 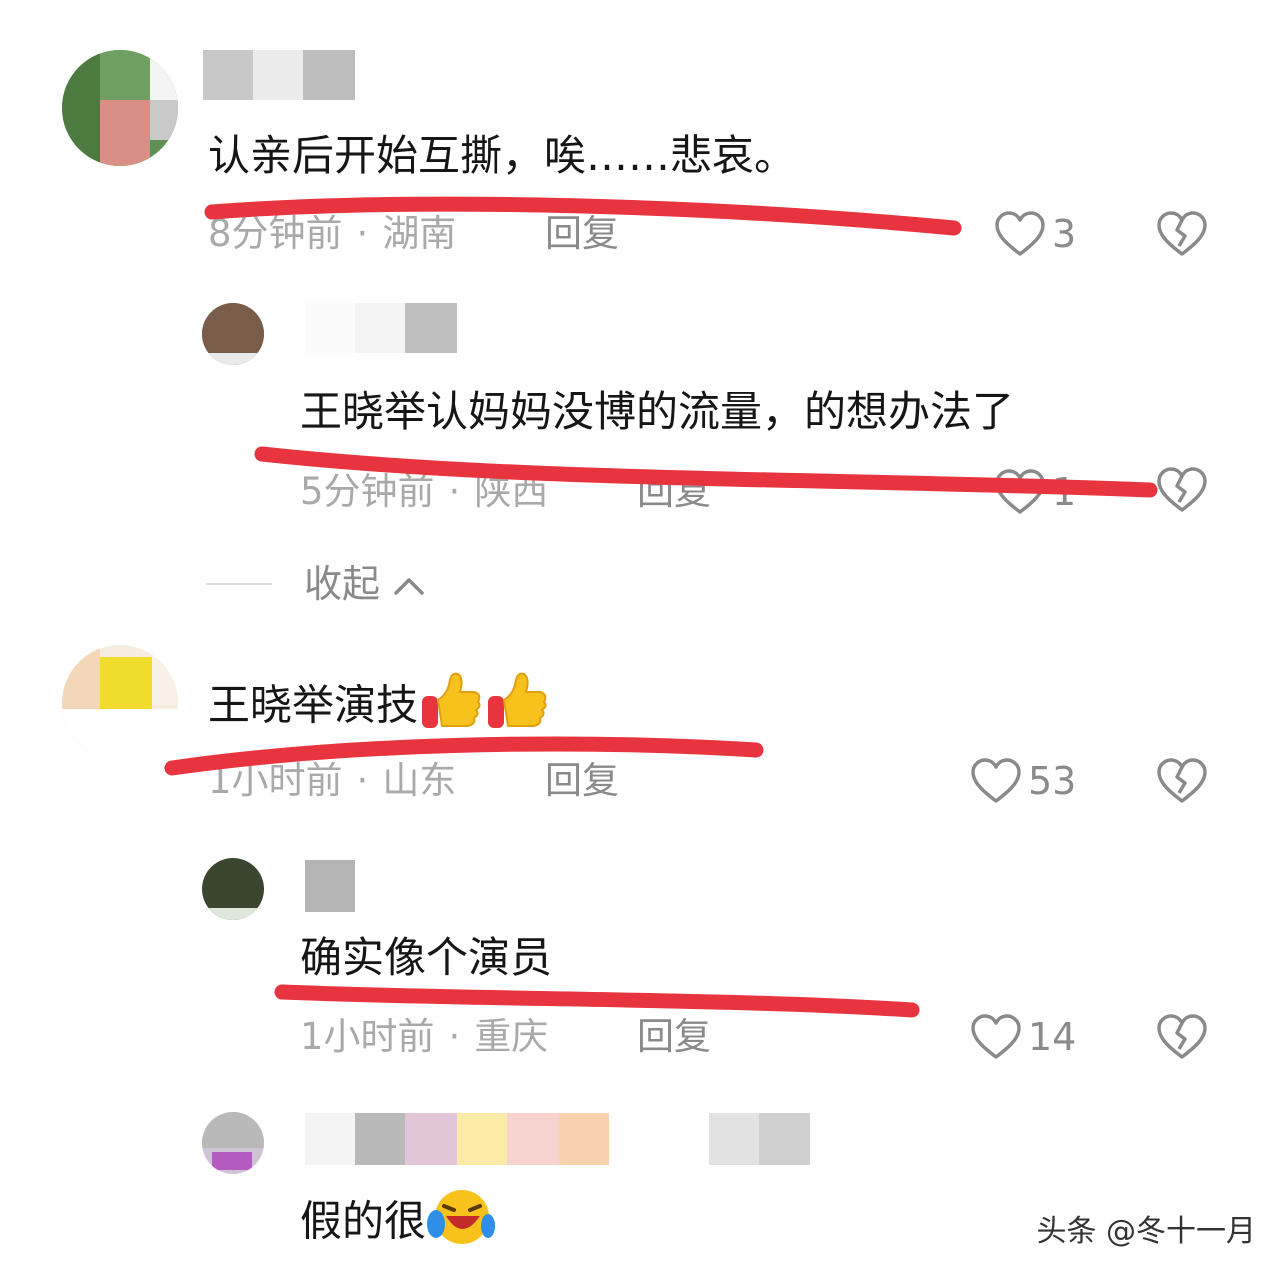 What do you see at coordinates (597, 1001) in the screenshot?
I see `red-underline` at bounding box center [597, 1001].